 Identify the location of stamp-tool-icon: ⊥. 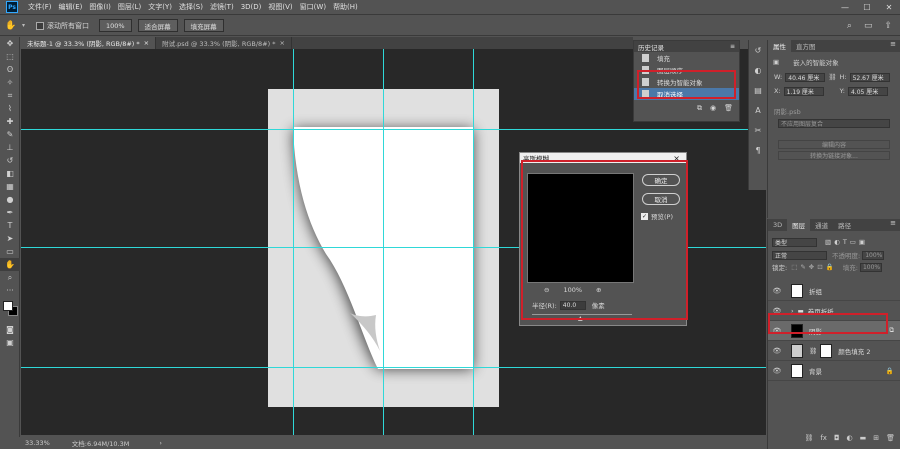
(10, 147).